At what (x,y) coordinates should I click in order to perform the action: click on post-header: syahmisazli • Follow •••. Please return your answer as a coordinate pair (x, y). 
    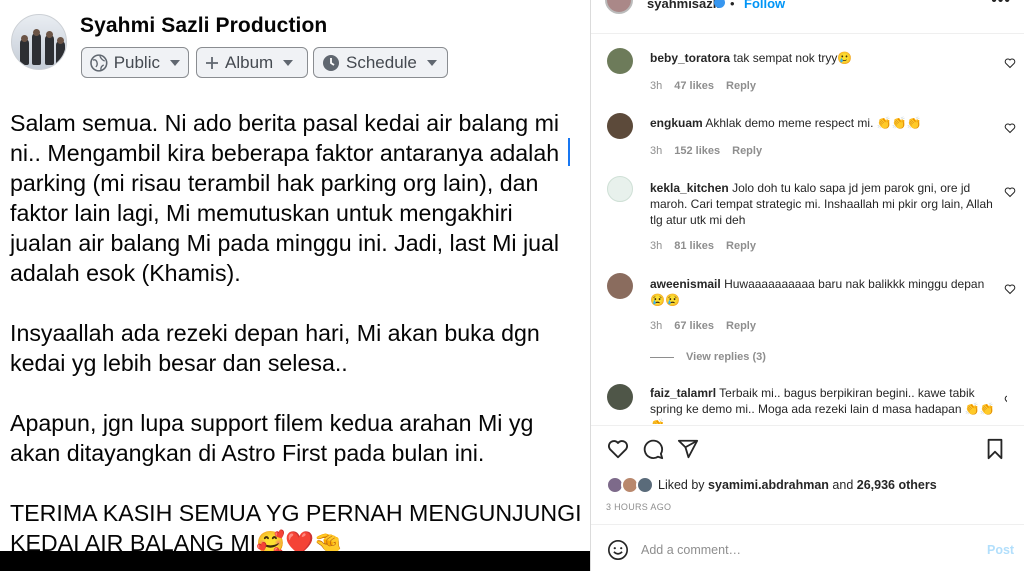
    Looking at the image, I should click on (807, 7).